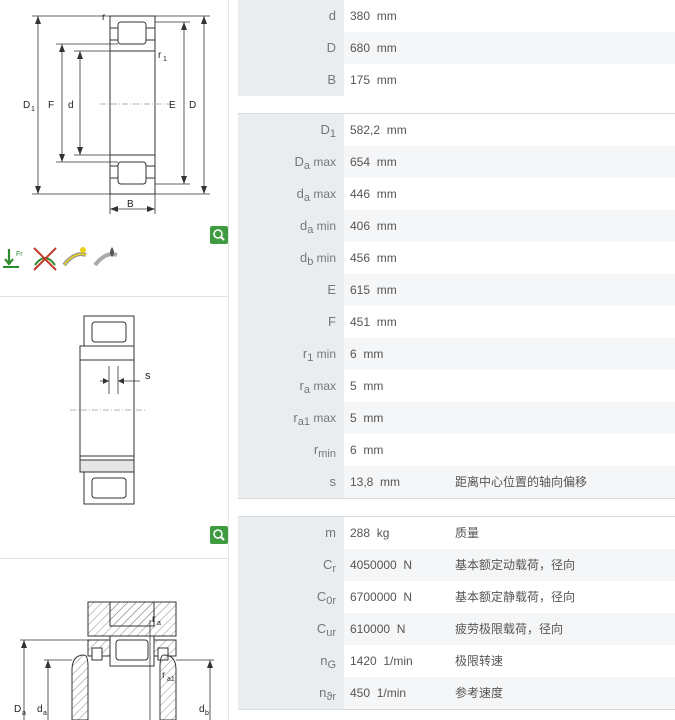 Image resolution: width=675 pixels, height=720 pixels. I want to click on symbol-sub: ϑr, so click(331, 697).